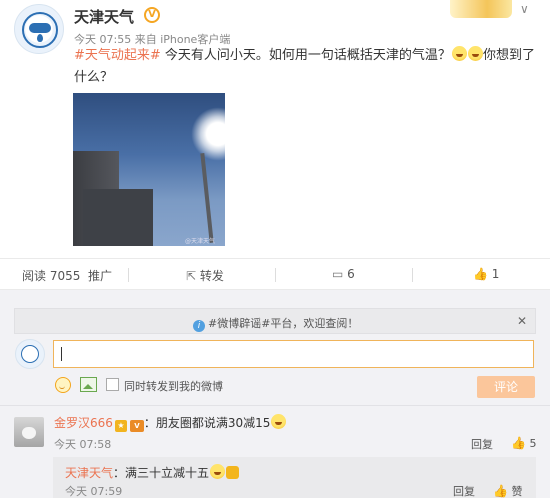 The height and width of the screenshot is (498, 550). What do you see at coordinates (118, 217) in the screenshot?
I see `building-shape` at bounding box center [118, 217].